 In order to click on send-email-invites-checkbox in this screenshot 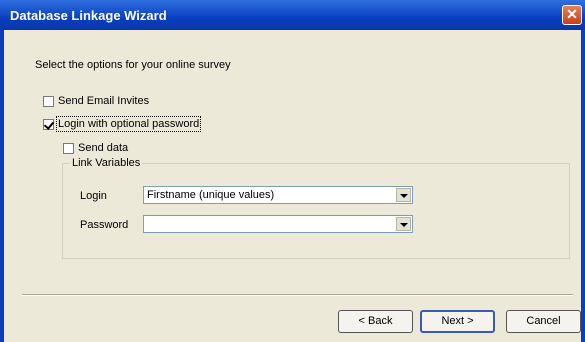, I will do `click(48, 101)`.